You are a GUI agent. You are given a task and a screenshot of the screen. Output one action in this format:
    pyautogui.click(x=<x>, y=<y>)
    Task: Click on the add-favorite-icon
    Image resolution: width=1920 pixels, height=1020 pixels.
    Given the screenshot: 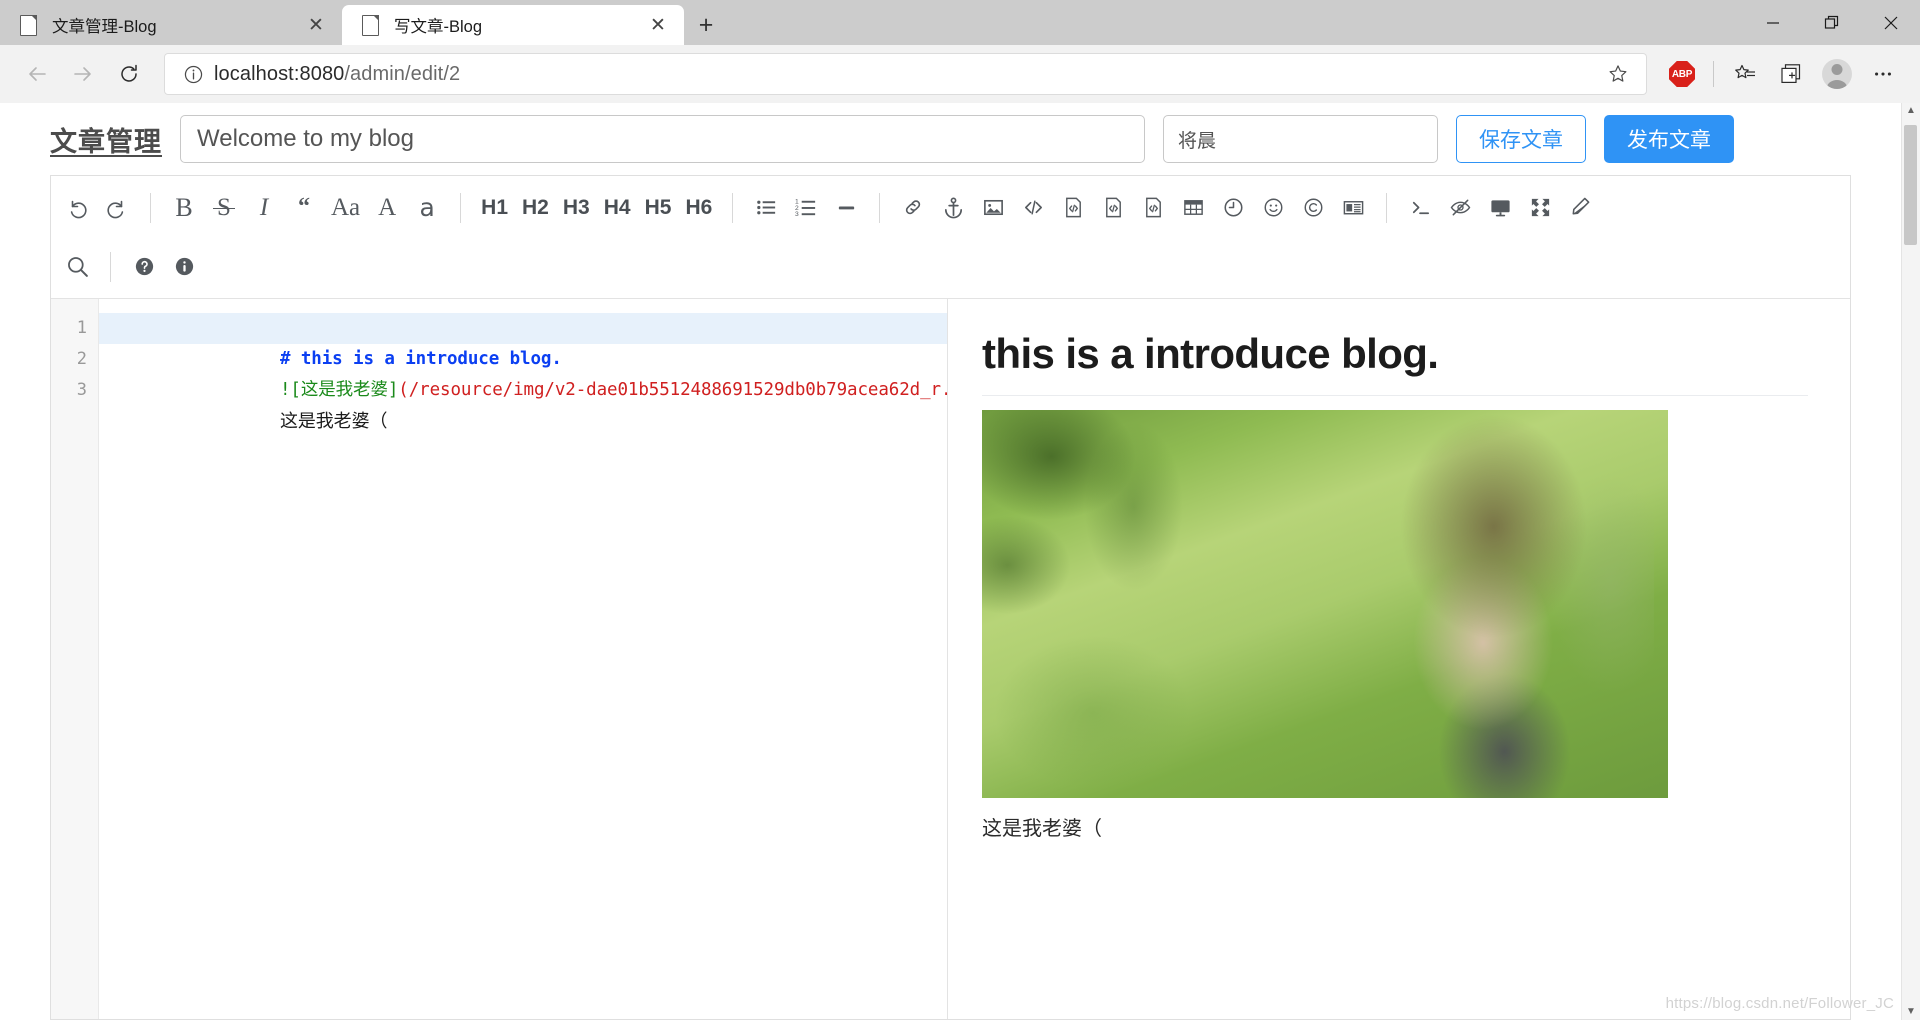 What is the action you would take?
    pyautogui.click(x=1618, y=74)
    